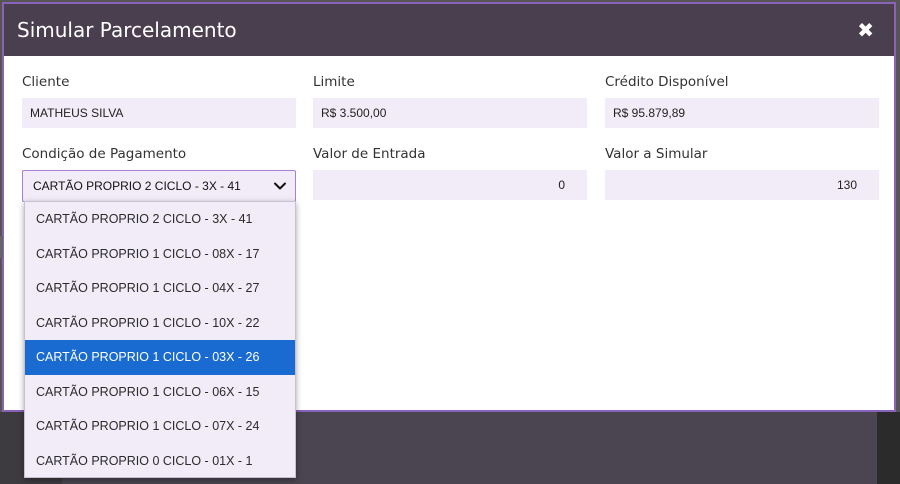  I want to click on entrada-label: Valor de Entrada, so click(369, 154).